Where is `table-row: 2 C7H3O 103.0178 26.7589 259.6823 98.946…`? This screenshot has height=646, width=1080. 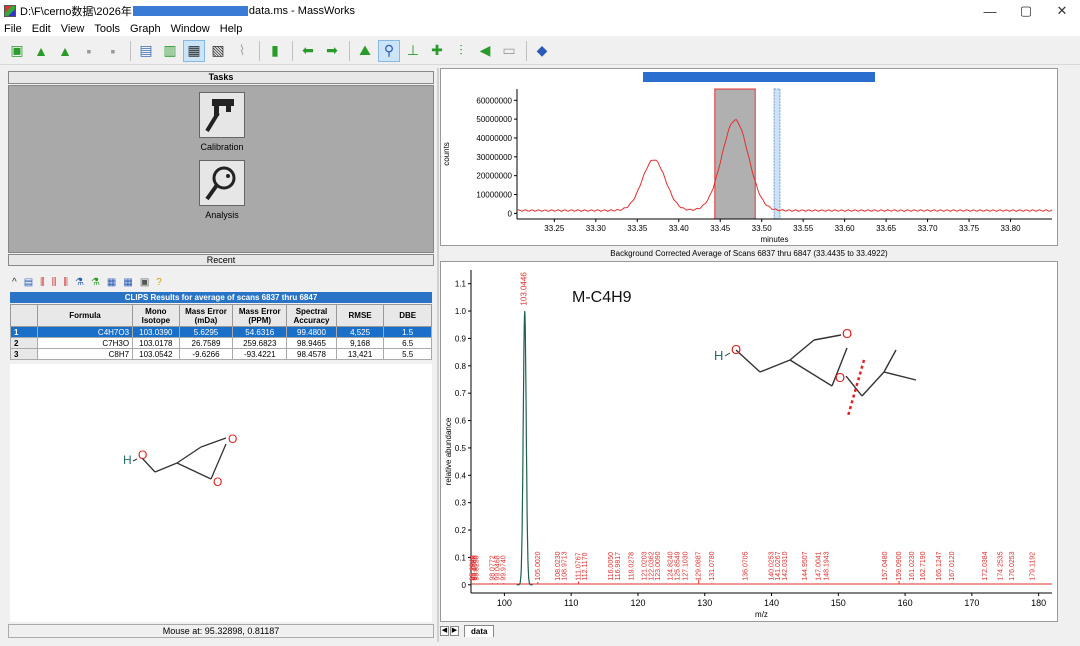 table-row: 2 C7H3O 103.0178 26.7589 259.6823 98.946… is located at coordinates (221, 343).